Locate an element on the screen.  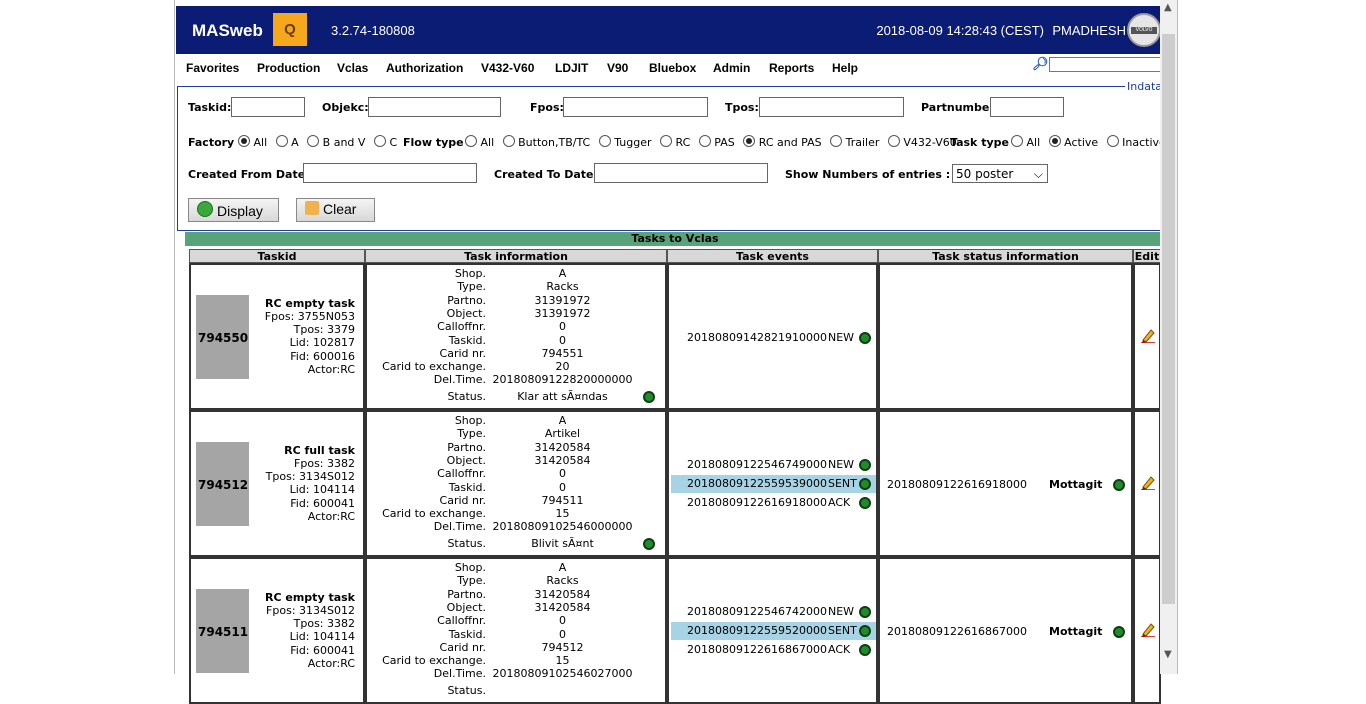
task-type-option-active: Active is located at coordinates (1073, 142).